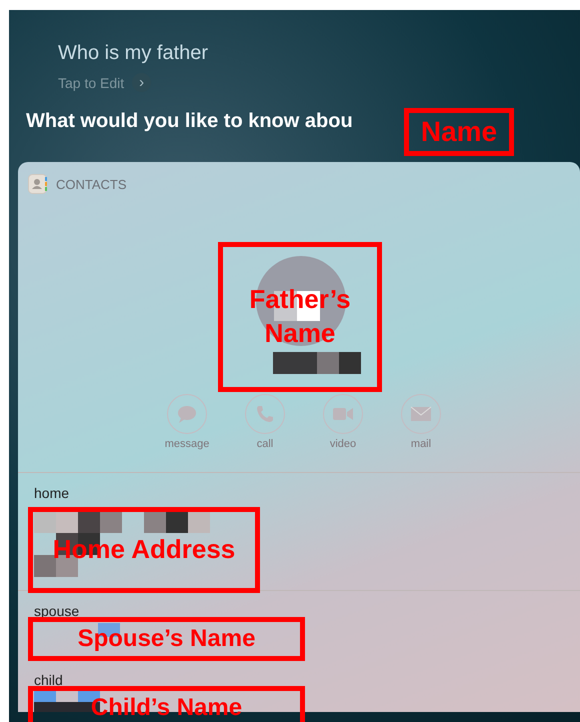 The height and width of the screenshot is (722, 580). I want to click on field-label: spouse, so click(57, 611).